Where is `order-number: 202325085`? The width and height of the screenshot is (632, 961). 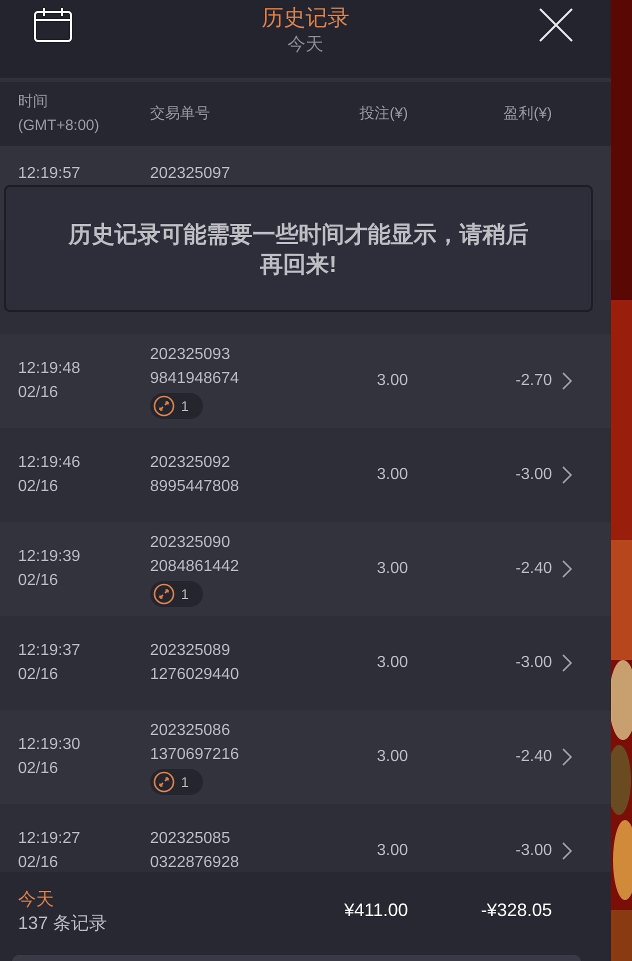 order-number: 202325085 is located at coordinates (190, 839).